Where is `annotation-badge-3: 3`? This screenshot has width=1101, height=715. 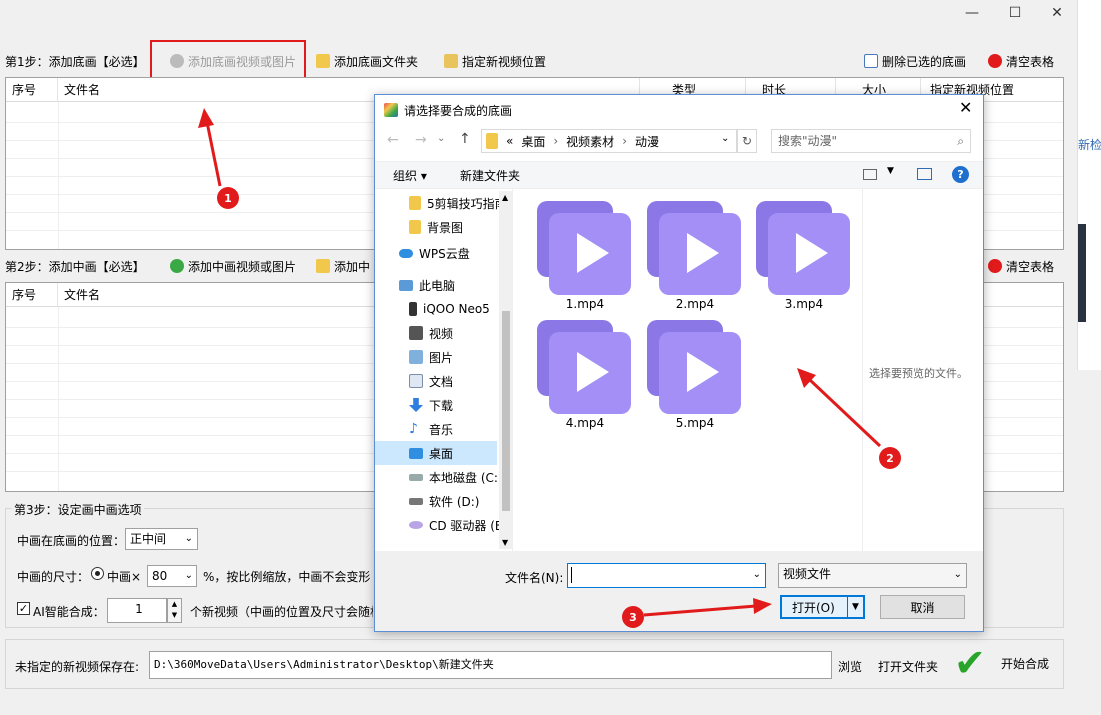
annotation-badge-3: 3 is located at coordinates (633, 617).